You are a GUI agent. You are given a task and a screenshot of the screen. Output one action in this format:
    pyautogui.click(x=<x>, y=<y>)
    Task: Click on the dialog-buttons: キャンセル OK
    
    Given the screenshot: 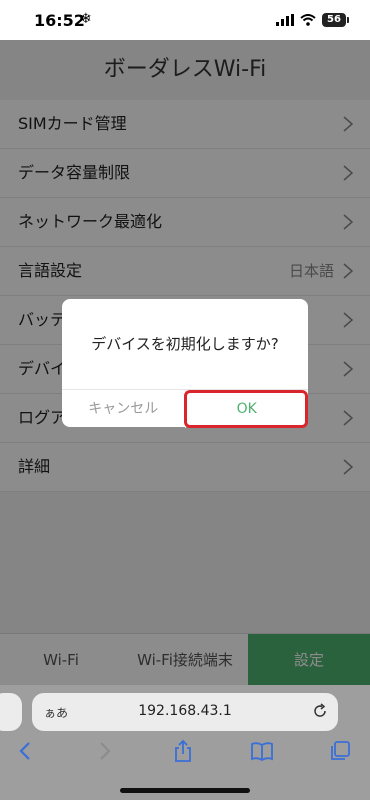 What is the action you would take?
    pyautogui.click(x=185, y=409)
    